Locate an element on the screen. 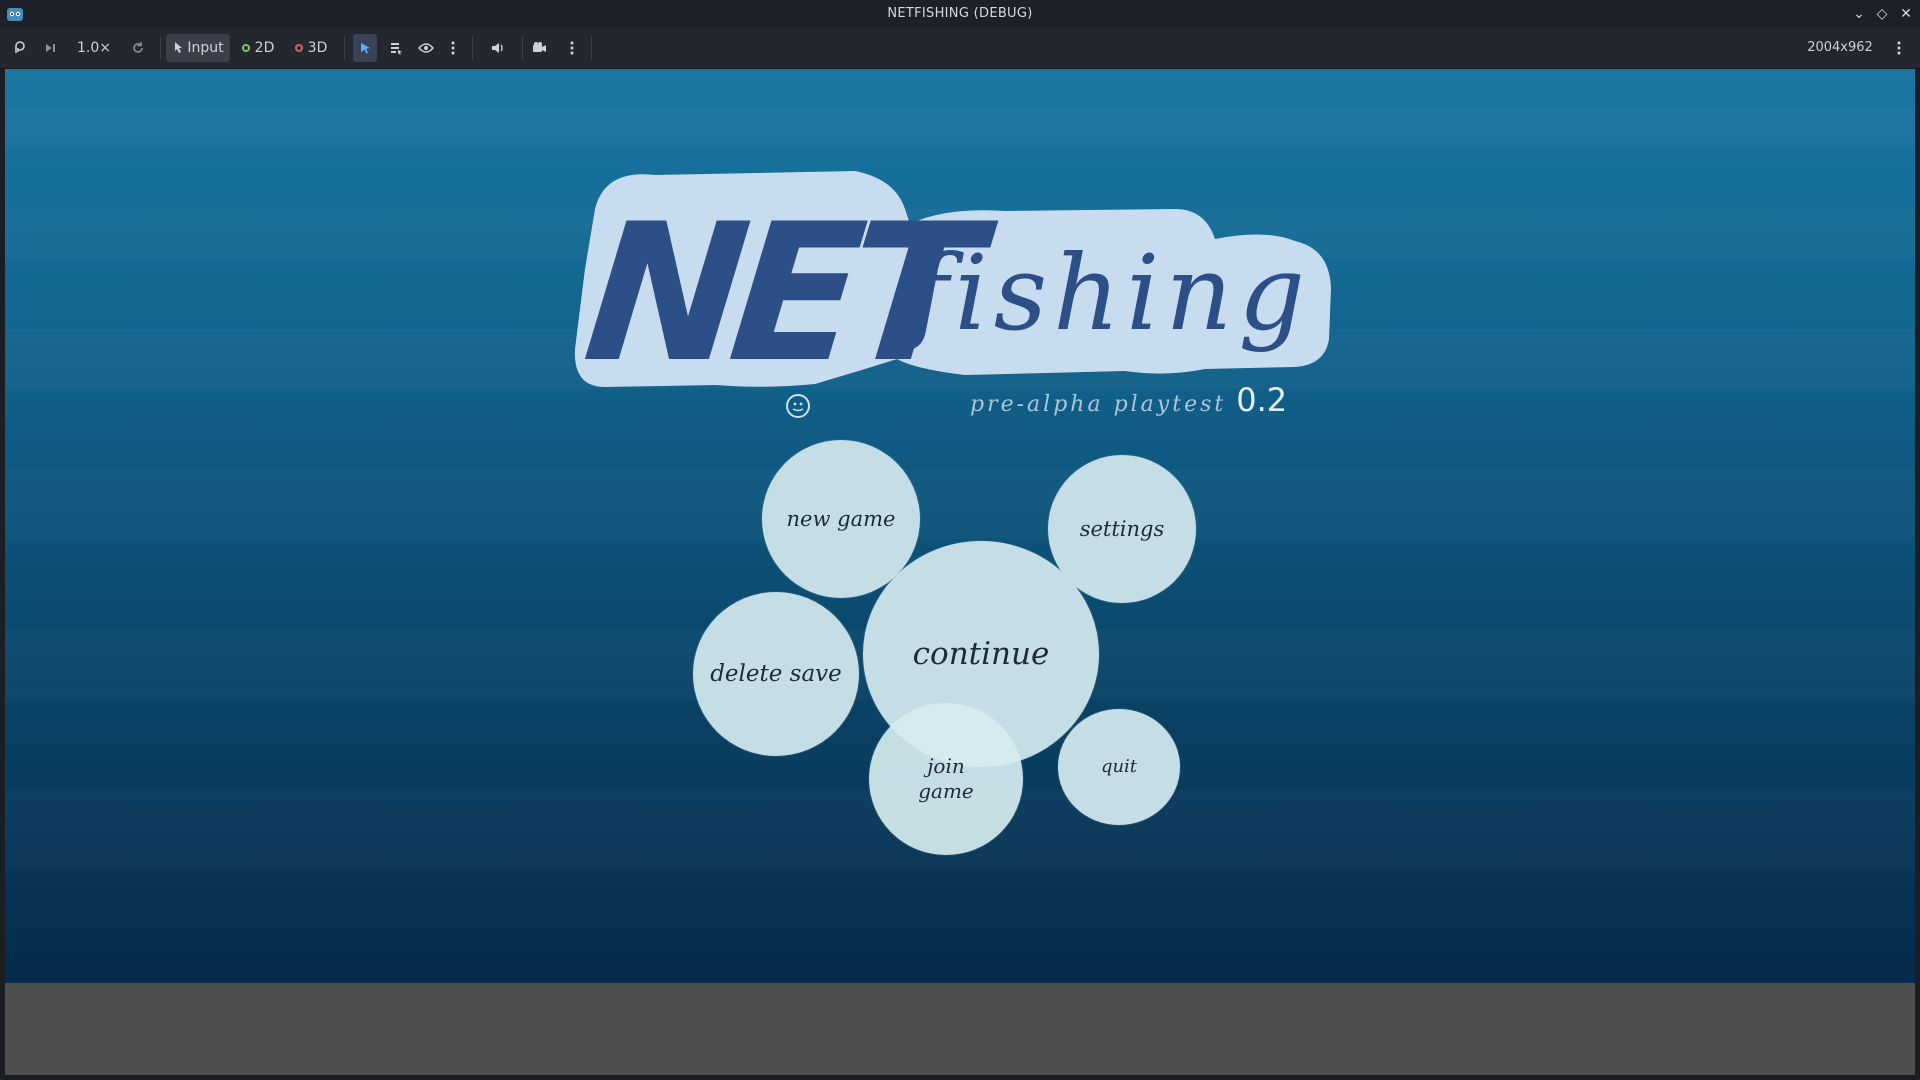 Image resolution: width=1920 pixels, height=1080 pixels. window-titlebar: NETFISHING (DEBUG) ⌄ ◇ ✕ is located at coordinates (960, 14).